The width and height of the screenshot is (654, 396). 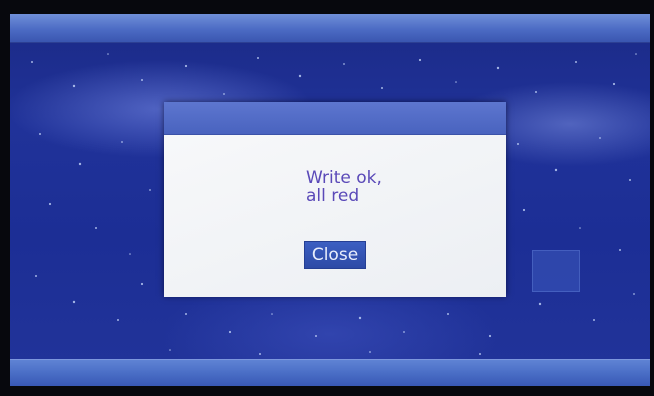 I want to click on close-button: Close, so click(x=335, y=255).